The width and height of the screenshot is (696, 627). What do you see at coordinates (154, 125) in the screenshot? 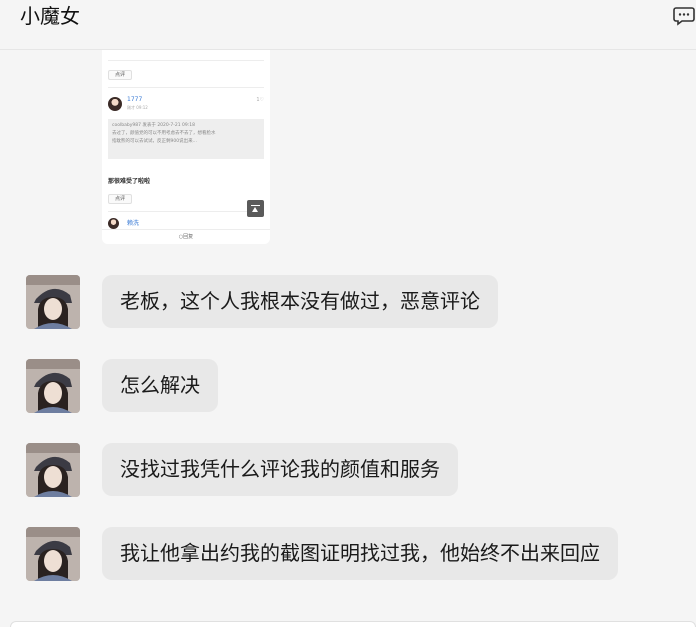
I see `screenshot-quote-line: coolbaby987 发表于 2020-7-21 09:18` at bounding box center [154, 125].